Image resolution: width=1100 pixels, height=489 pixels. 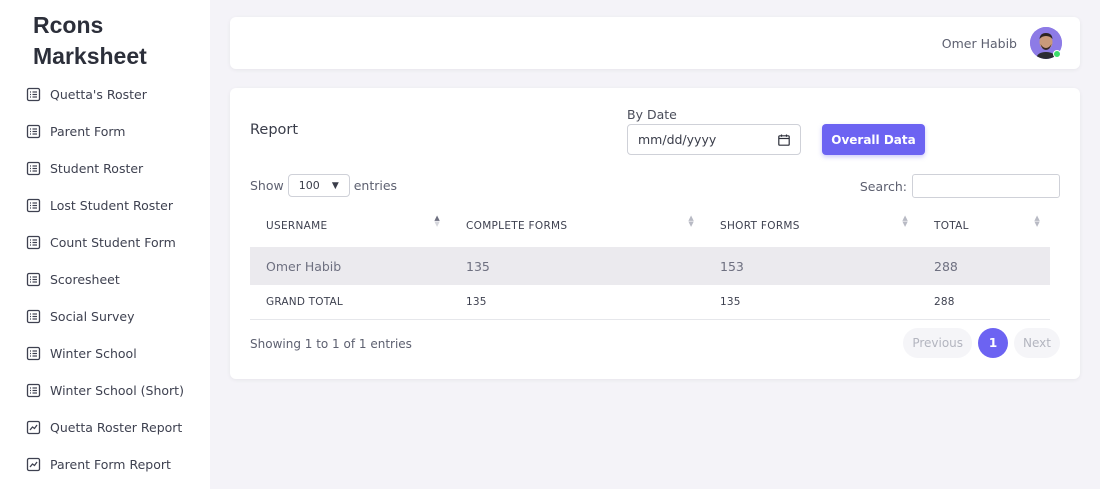 I want to click on sidebar-item-label: Parent Form Report, so click(x=110, y=464).